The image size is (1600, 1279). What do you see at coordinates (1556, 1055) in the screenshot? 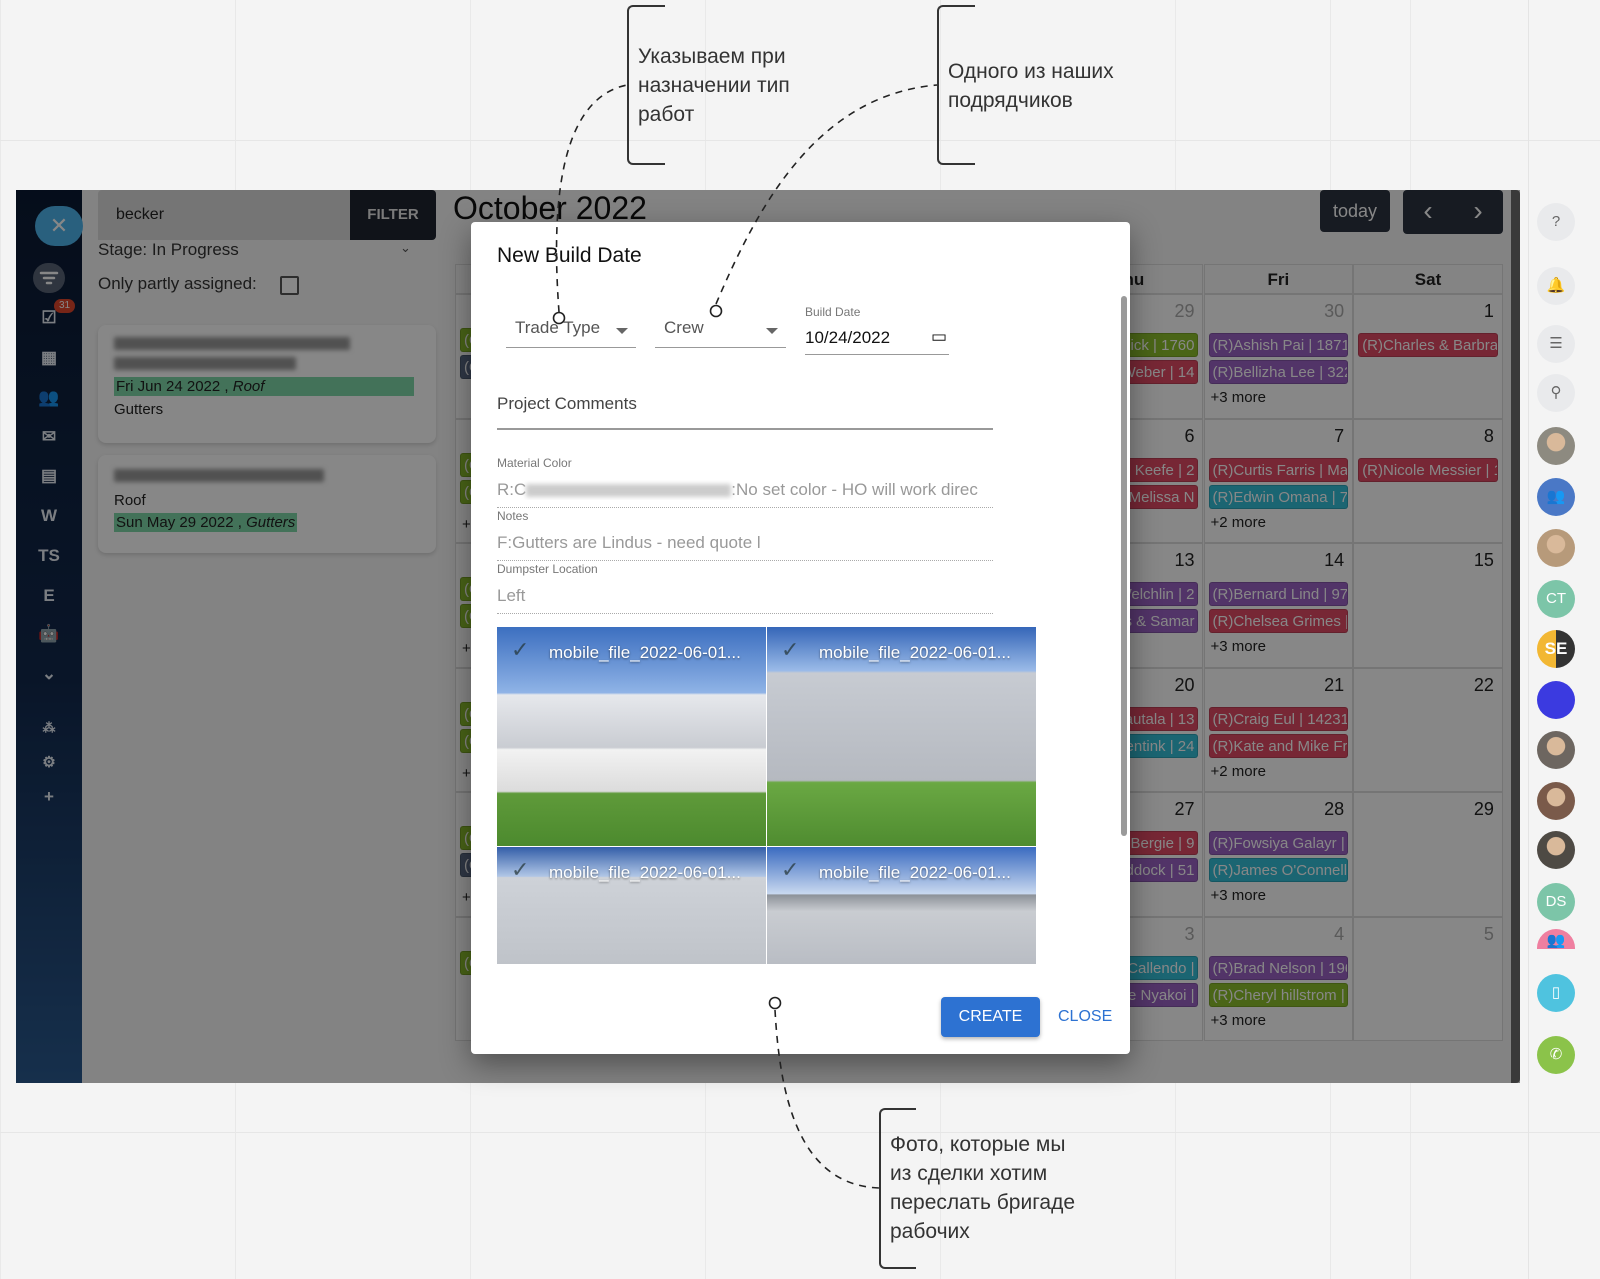
I see `phone-icon: ✆` at bounding box center [1556, 1055].